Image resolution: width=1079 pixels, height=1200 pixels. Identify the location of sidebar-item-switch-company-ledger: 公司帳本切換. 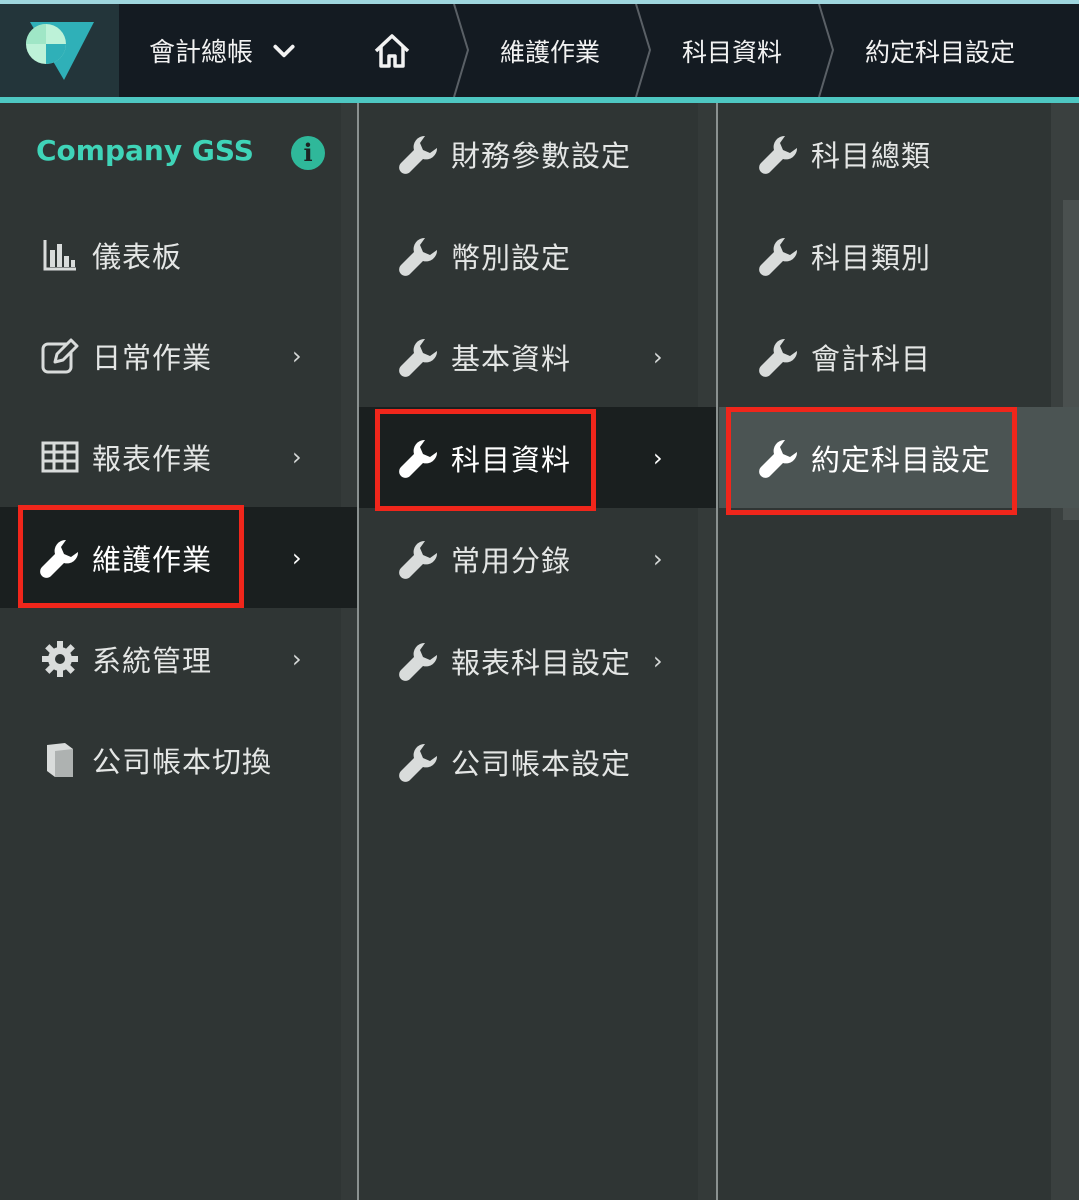
(178, 759).